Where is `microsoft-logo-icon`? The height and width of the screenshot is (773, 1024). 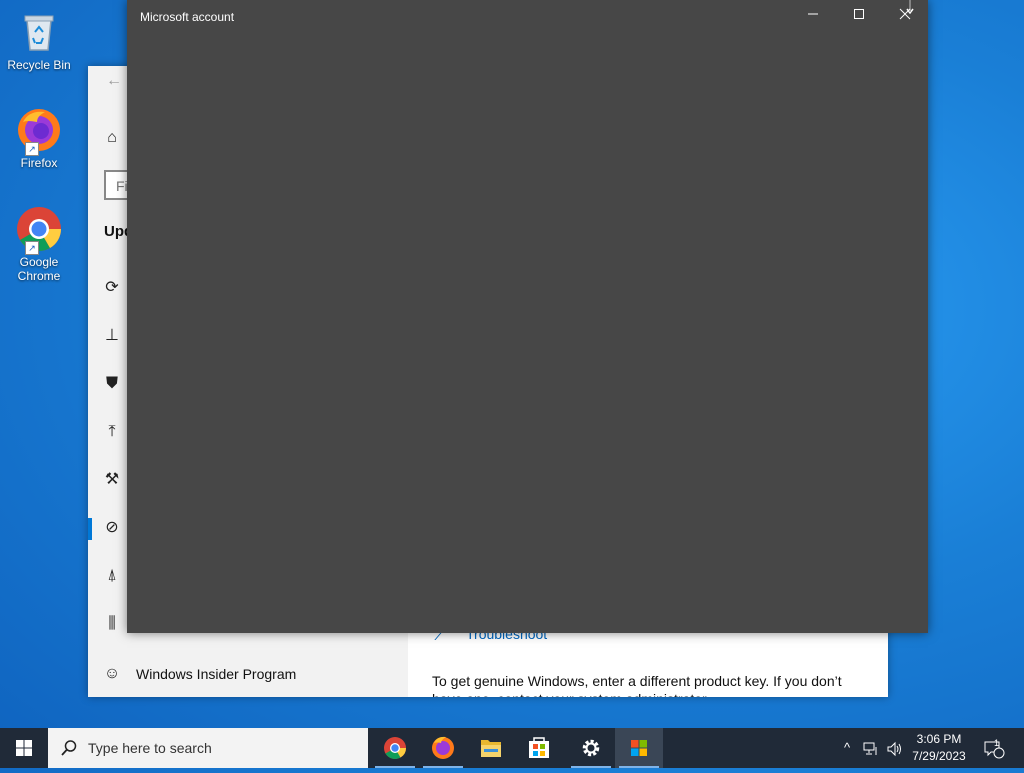 microsoft-logo-icon is located at coordinates (639, 748).